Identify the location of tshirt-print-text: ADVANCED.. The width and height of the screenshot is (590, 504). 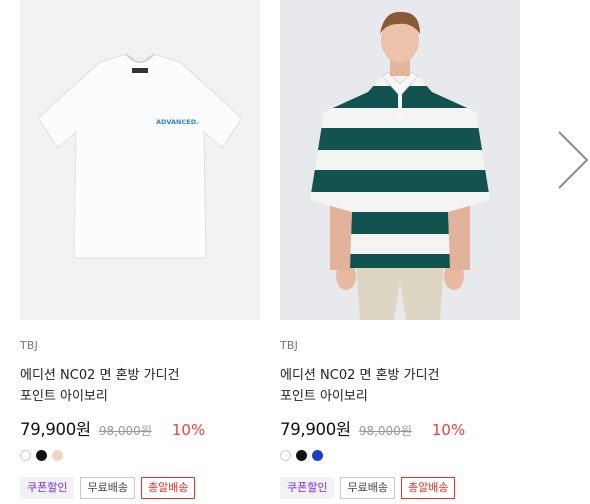
(177, 122).